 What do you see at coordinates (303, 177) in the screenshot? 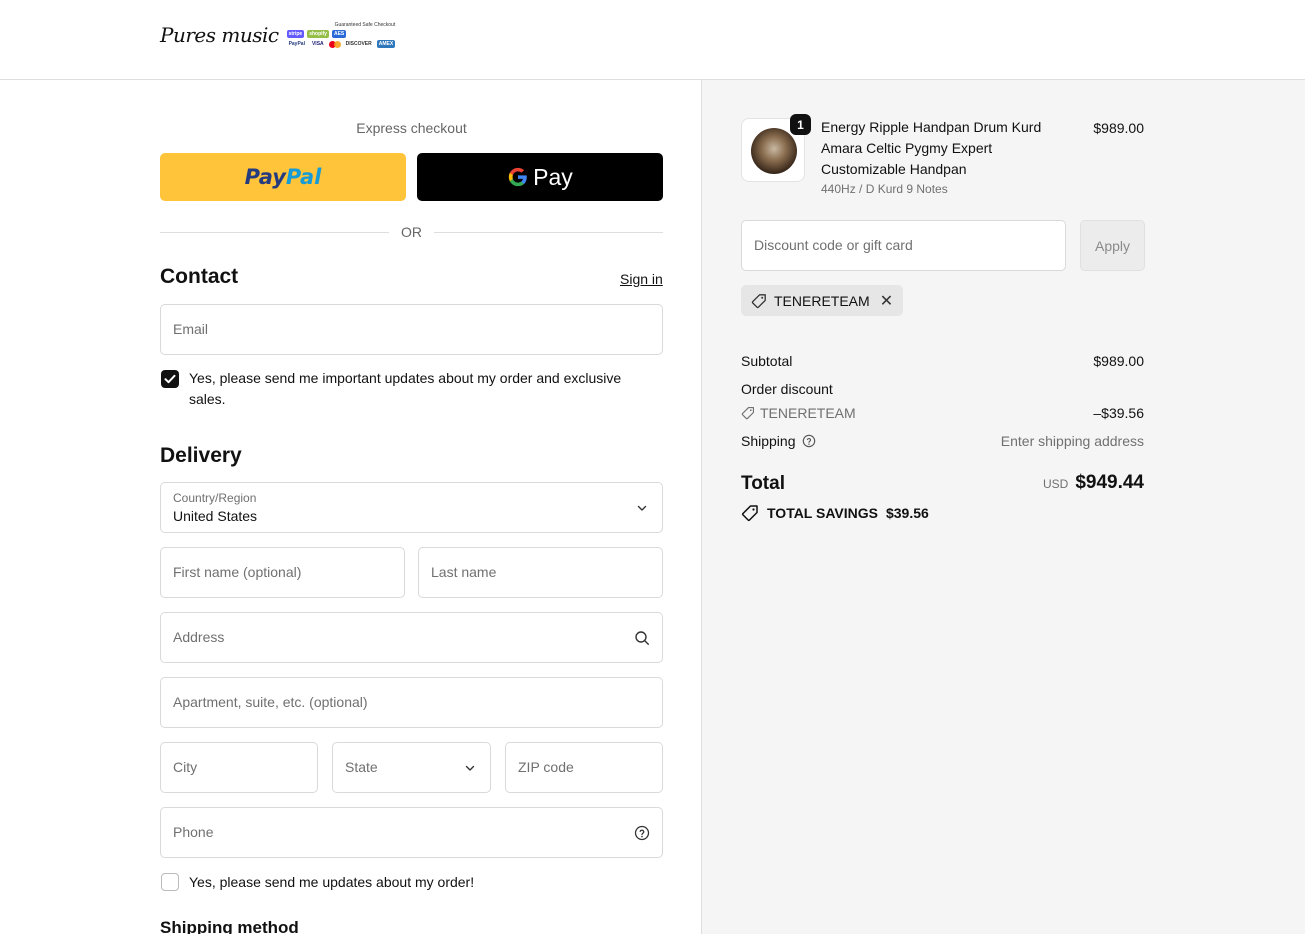
I see `paypal-logo-part2: Pal` at bounding box center [303, 177].